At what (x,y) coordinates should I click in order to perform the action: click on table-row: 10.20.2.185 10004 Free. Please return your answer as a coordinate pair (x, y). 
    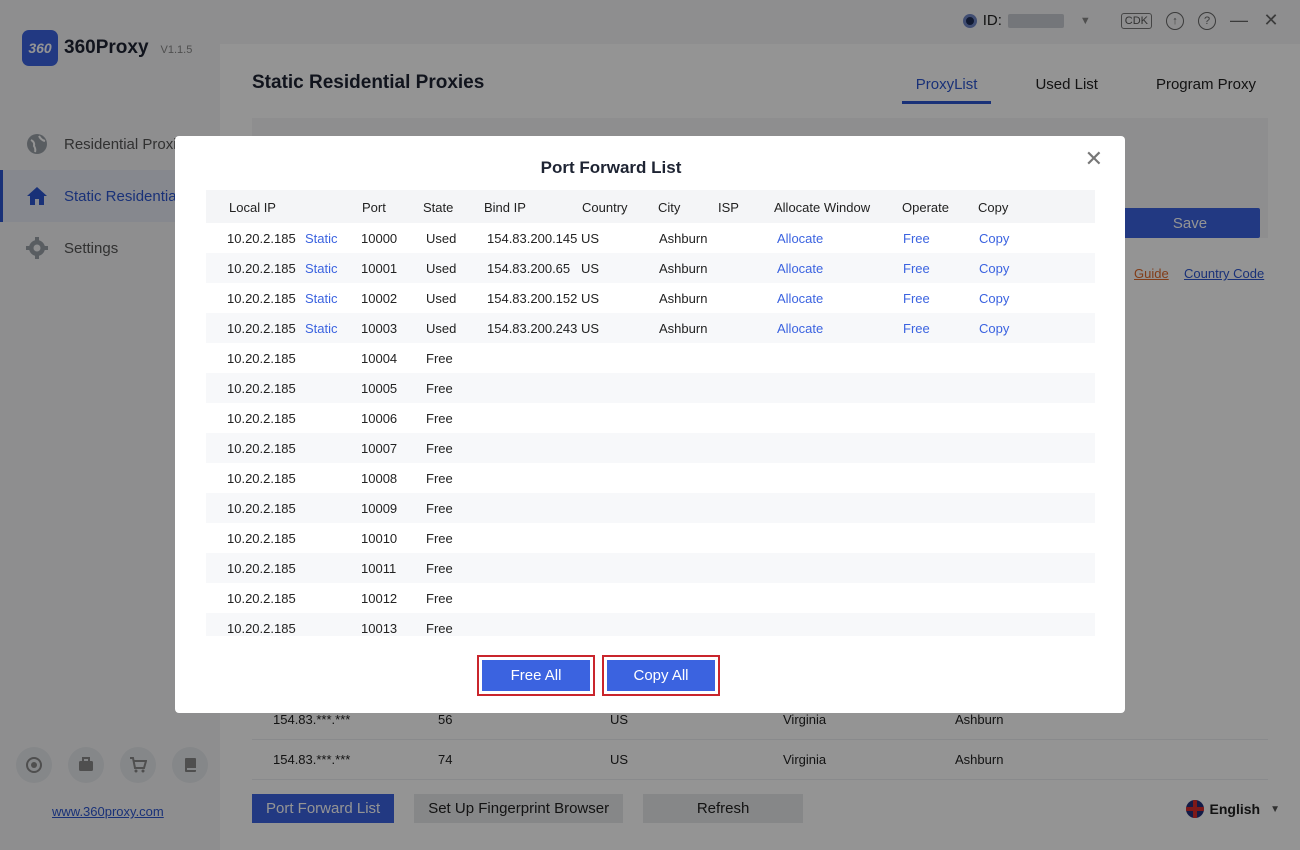
    Looking at the image, I should click on (650, 358).